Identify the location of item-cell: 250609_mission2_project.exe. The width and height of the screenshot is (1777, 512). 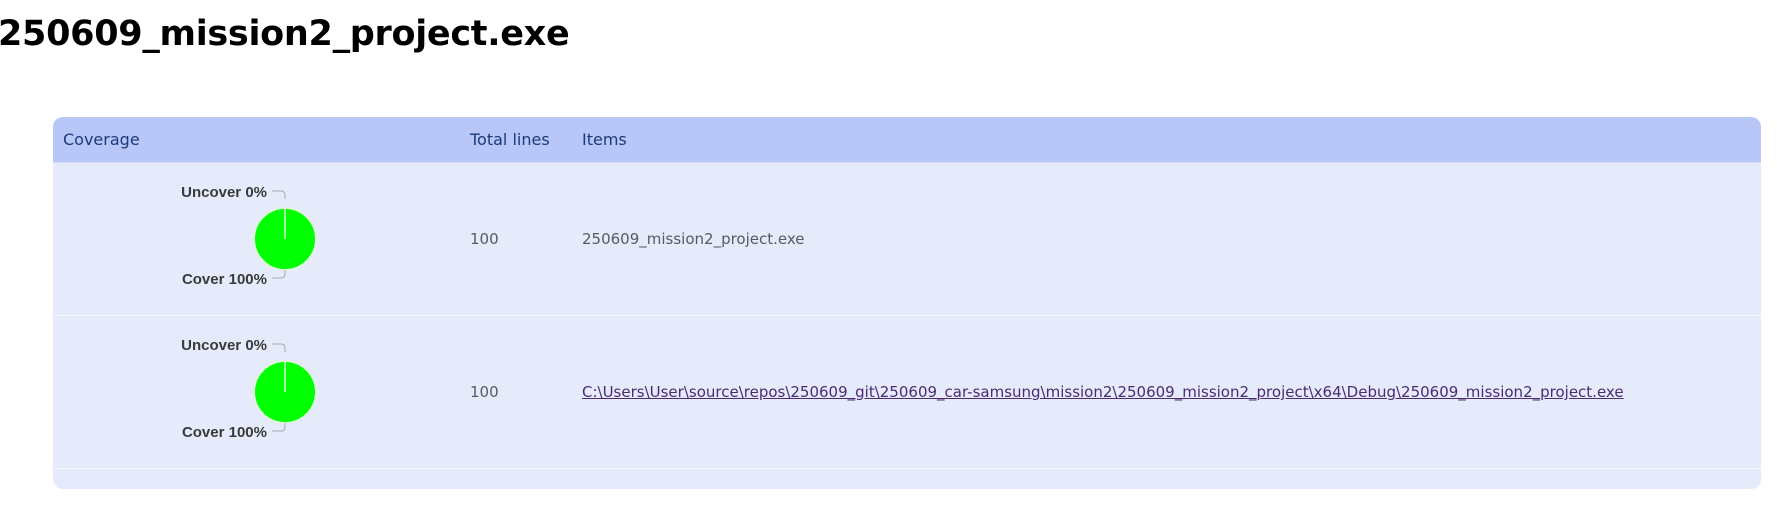
(693, 239).